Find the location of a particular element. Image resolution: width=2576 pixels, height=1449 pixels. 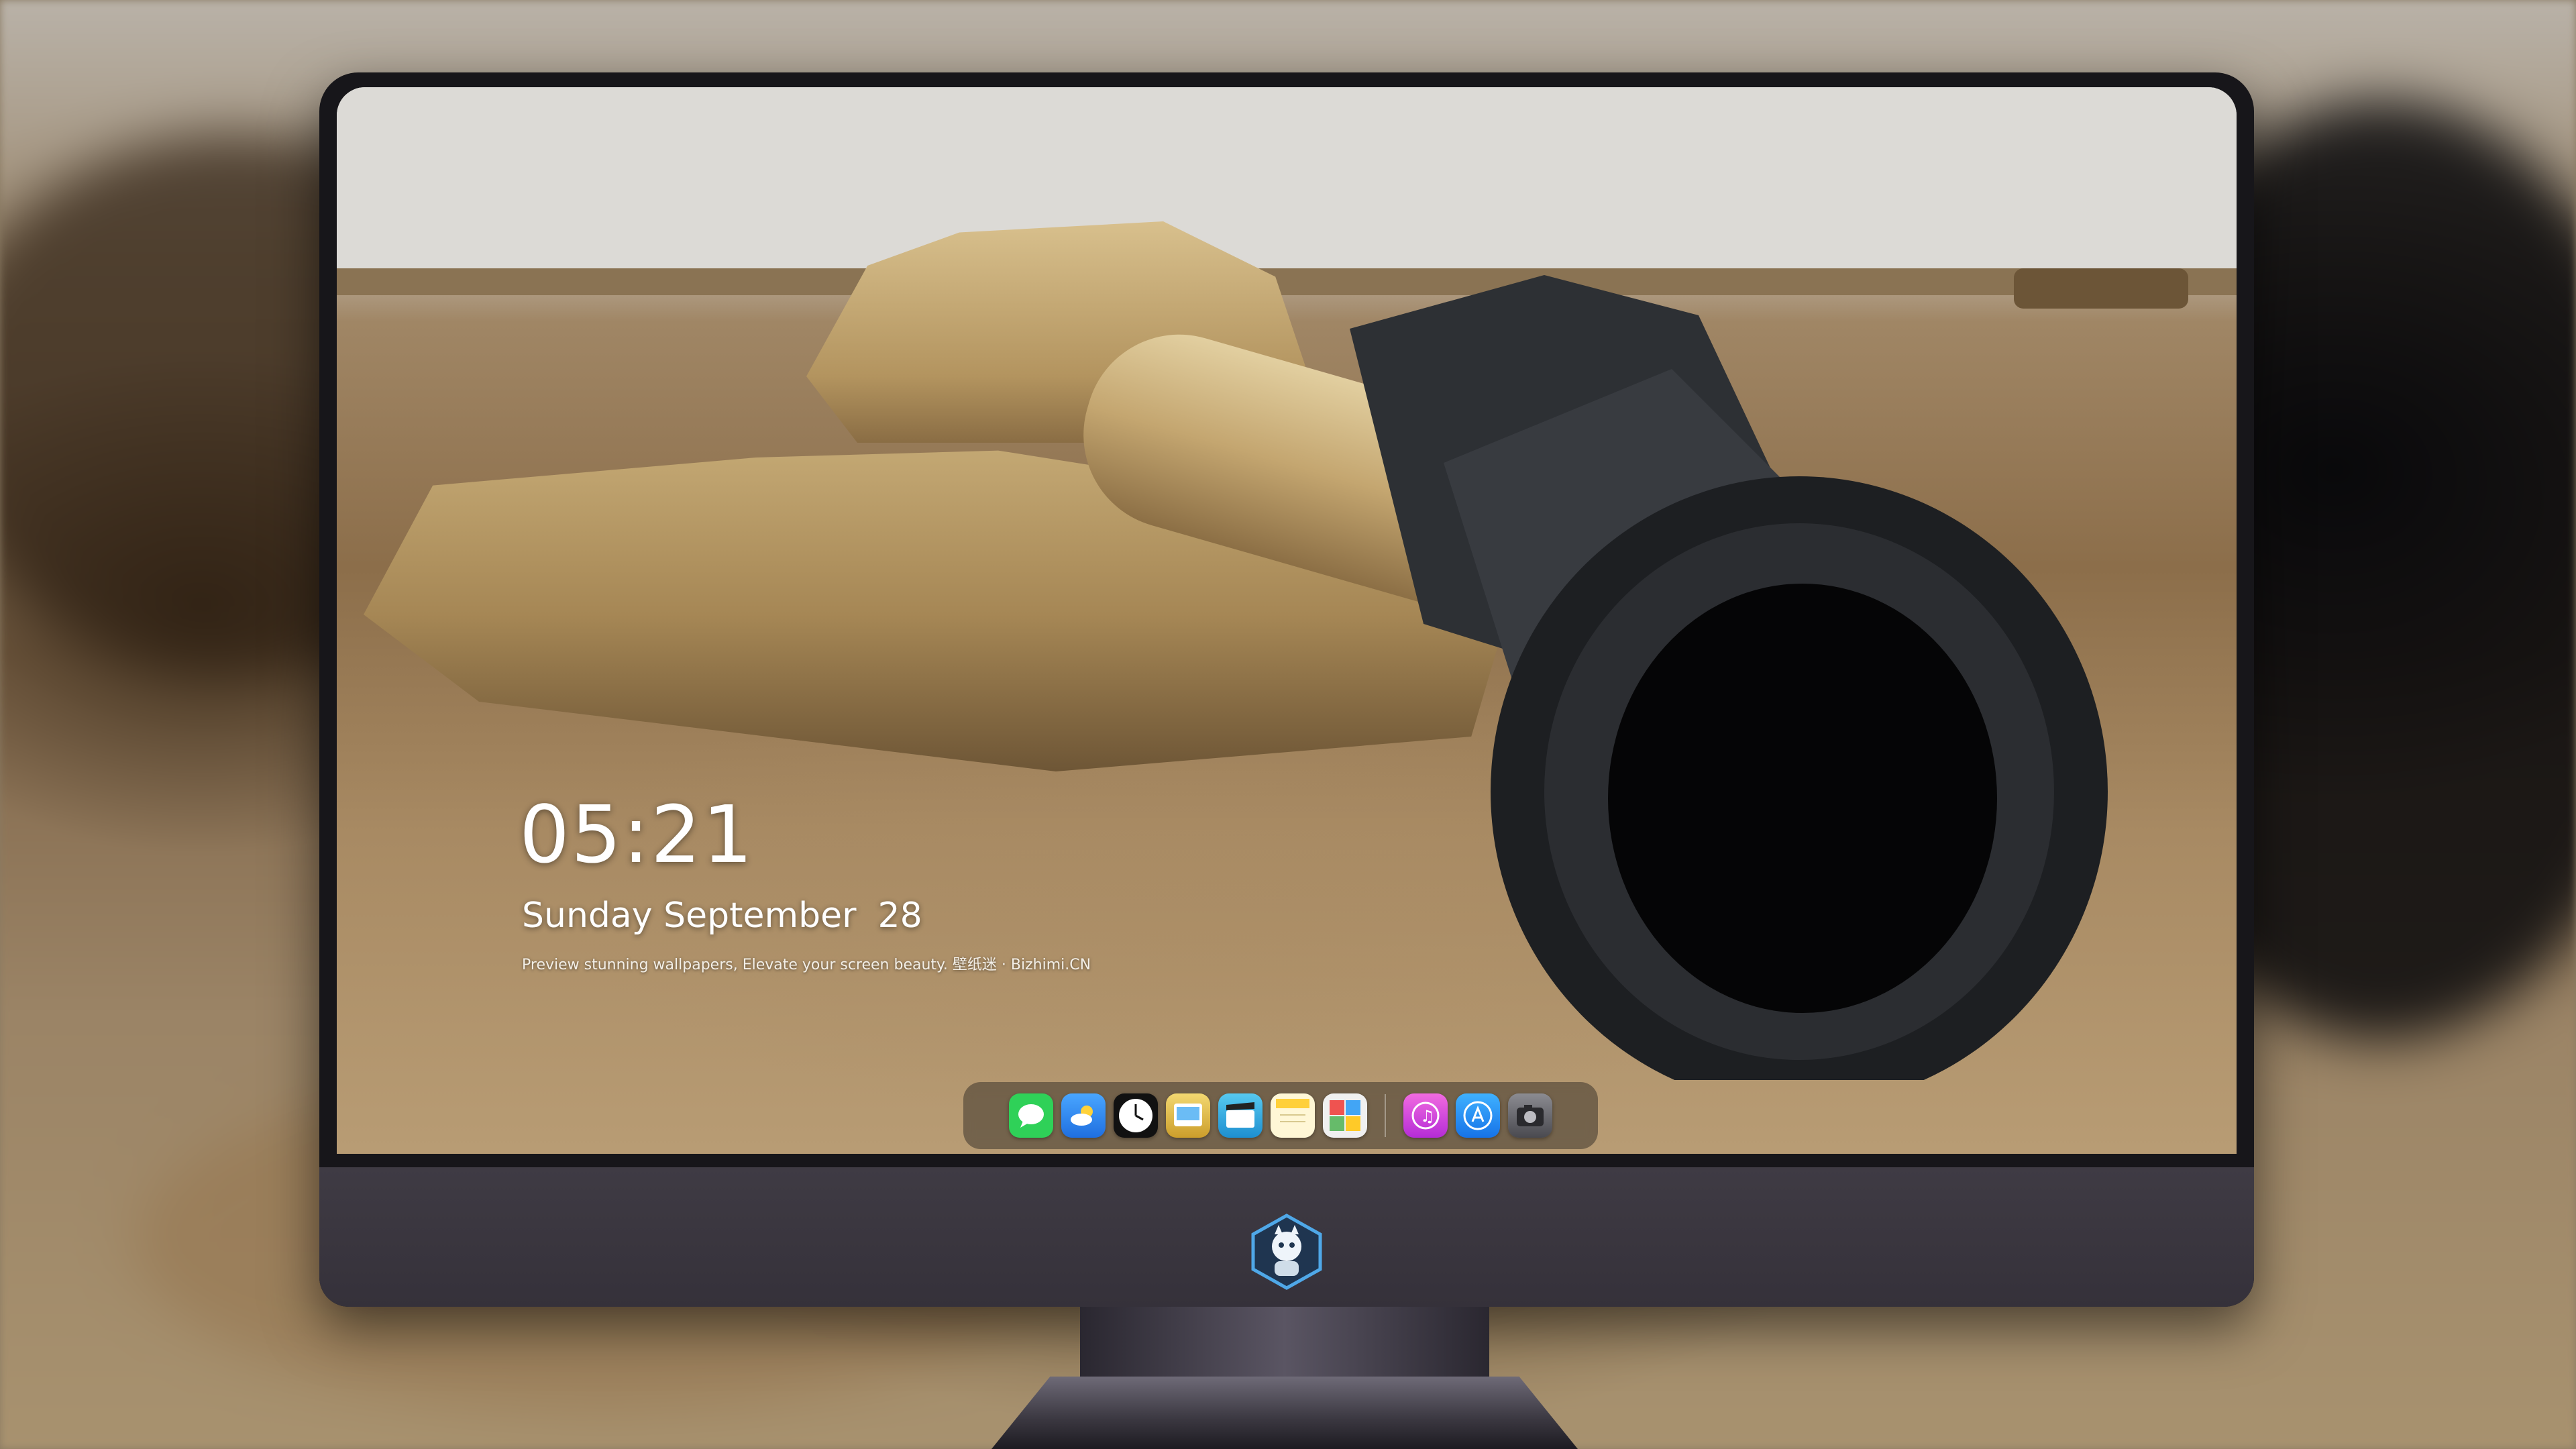

preview-icon is located at coordinates (1188, 1115).